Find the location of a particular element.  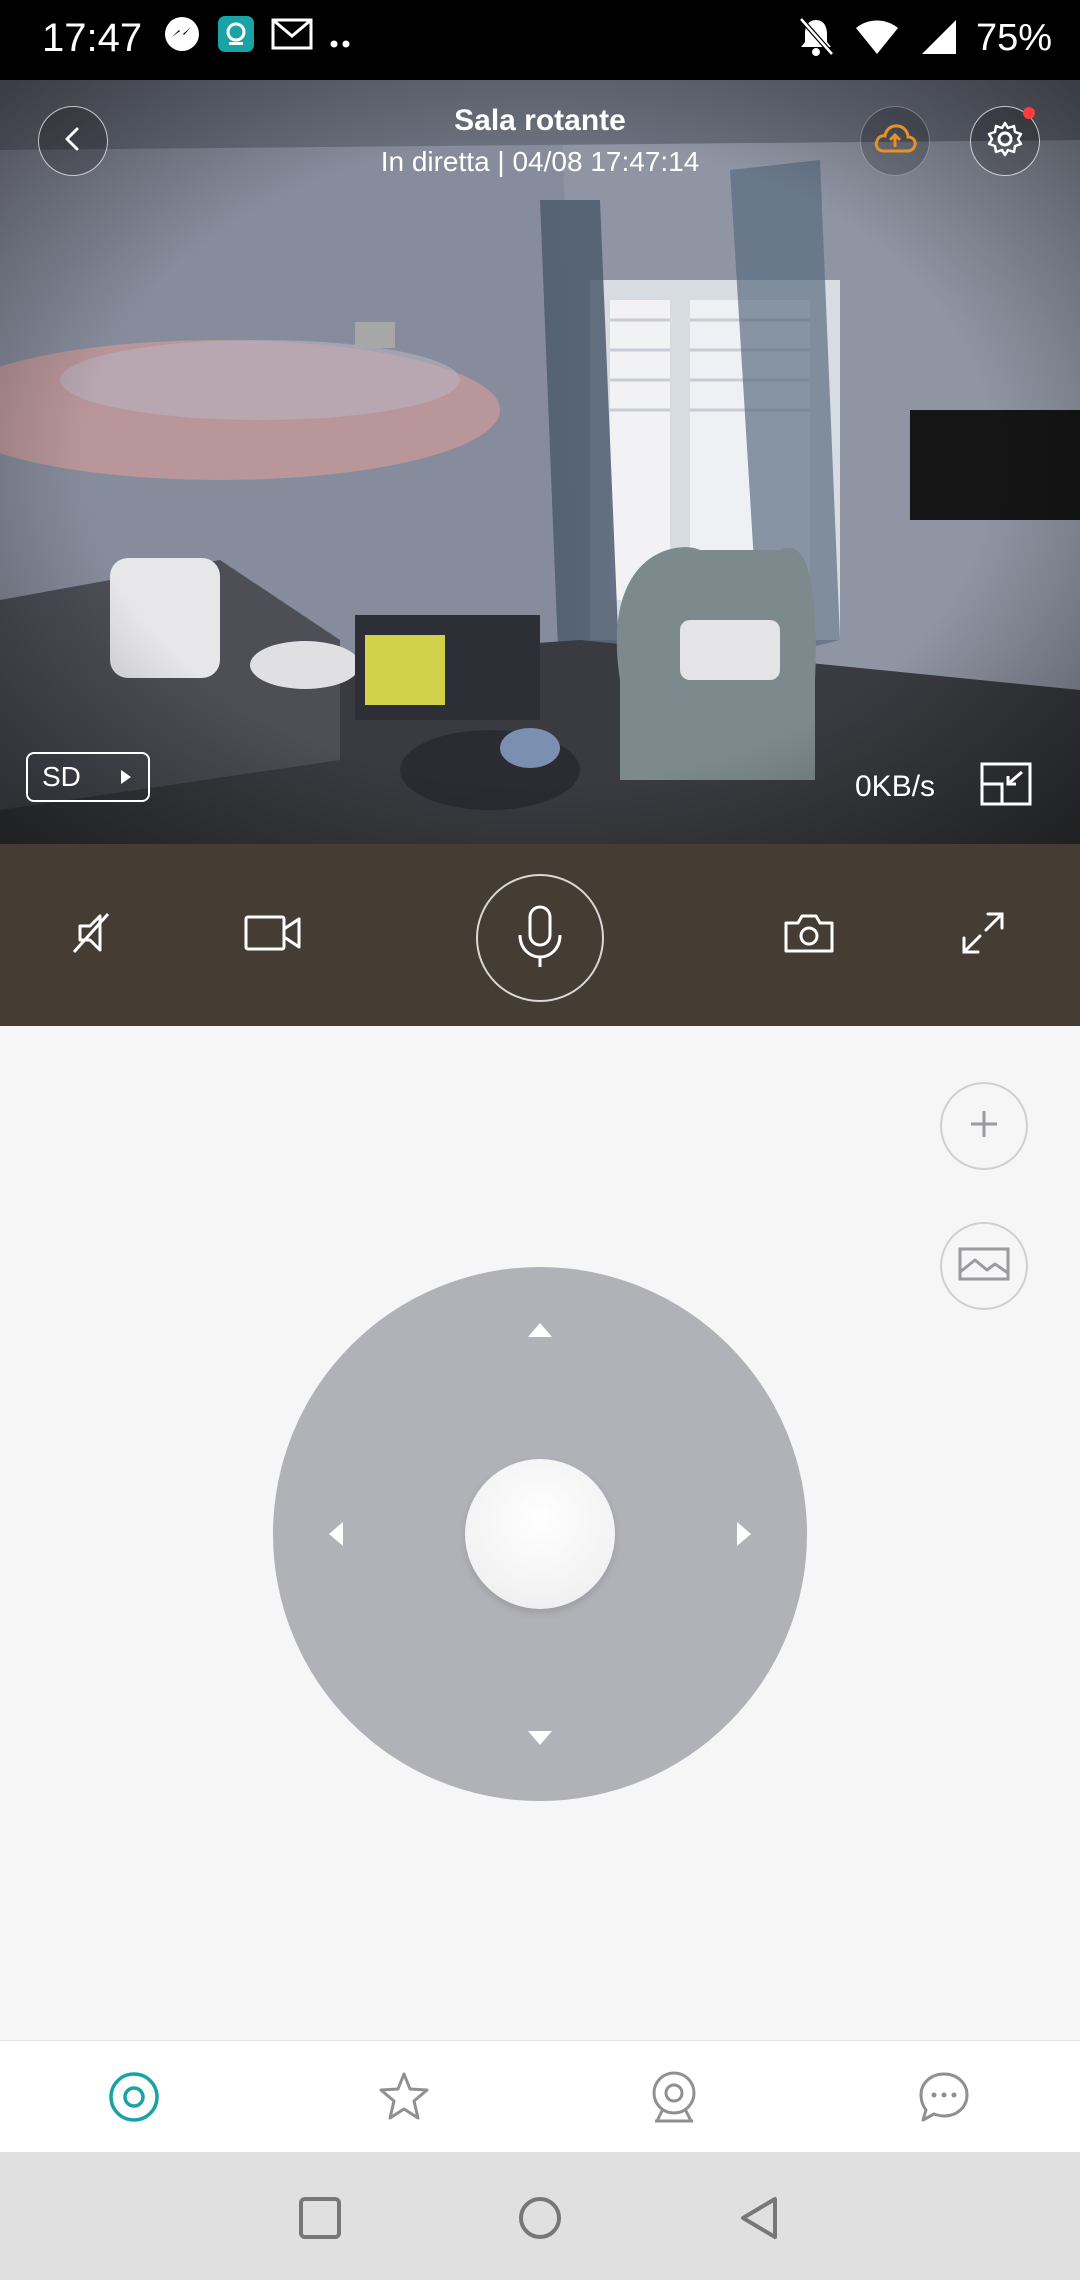

record-button is located at coordinates (273, 935).